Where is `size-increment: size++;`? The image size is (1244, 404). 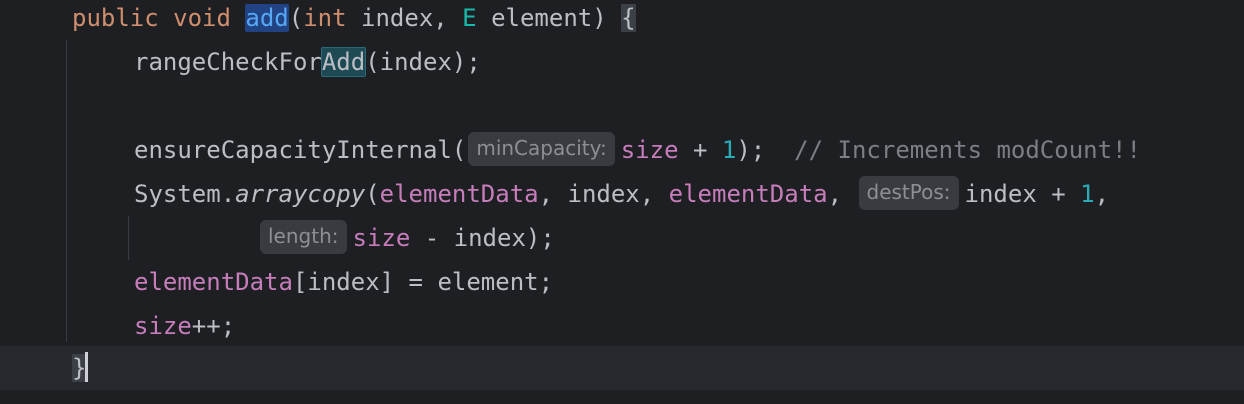
size-increment: size++; is located at coordinates (184, 326).